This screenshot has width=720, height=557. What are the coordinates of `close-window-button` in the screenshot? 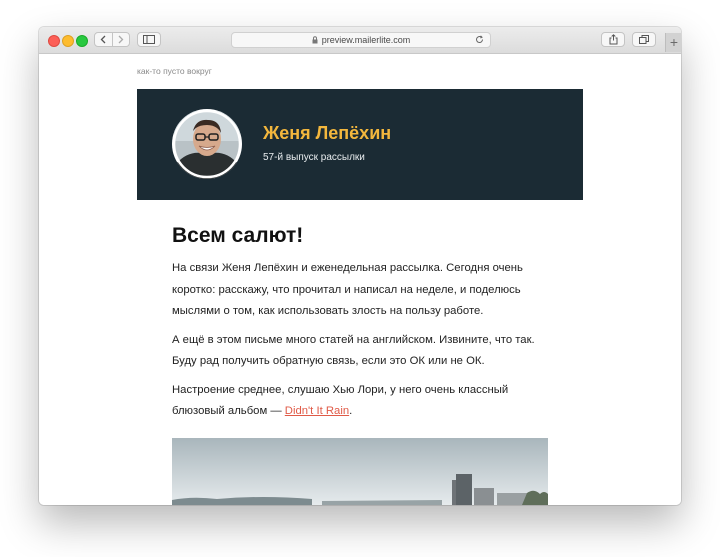 It's located at (54, 41).